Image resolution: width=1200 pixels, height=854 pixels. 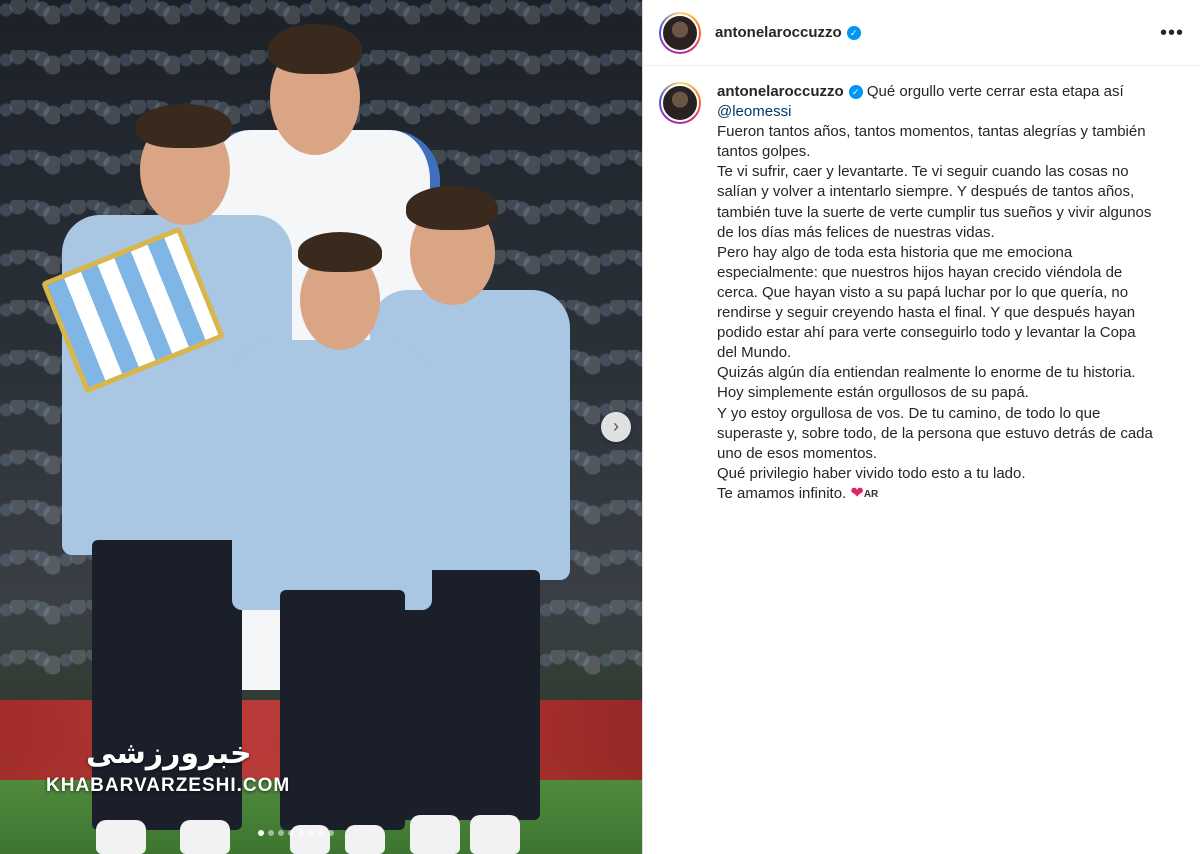 I want to click on caption-avatar, so click(x=680, y=103).